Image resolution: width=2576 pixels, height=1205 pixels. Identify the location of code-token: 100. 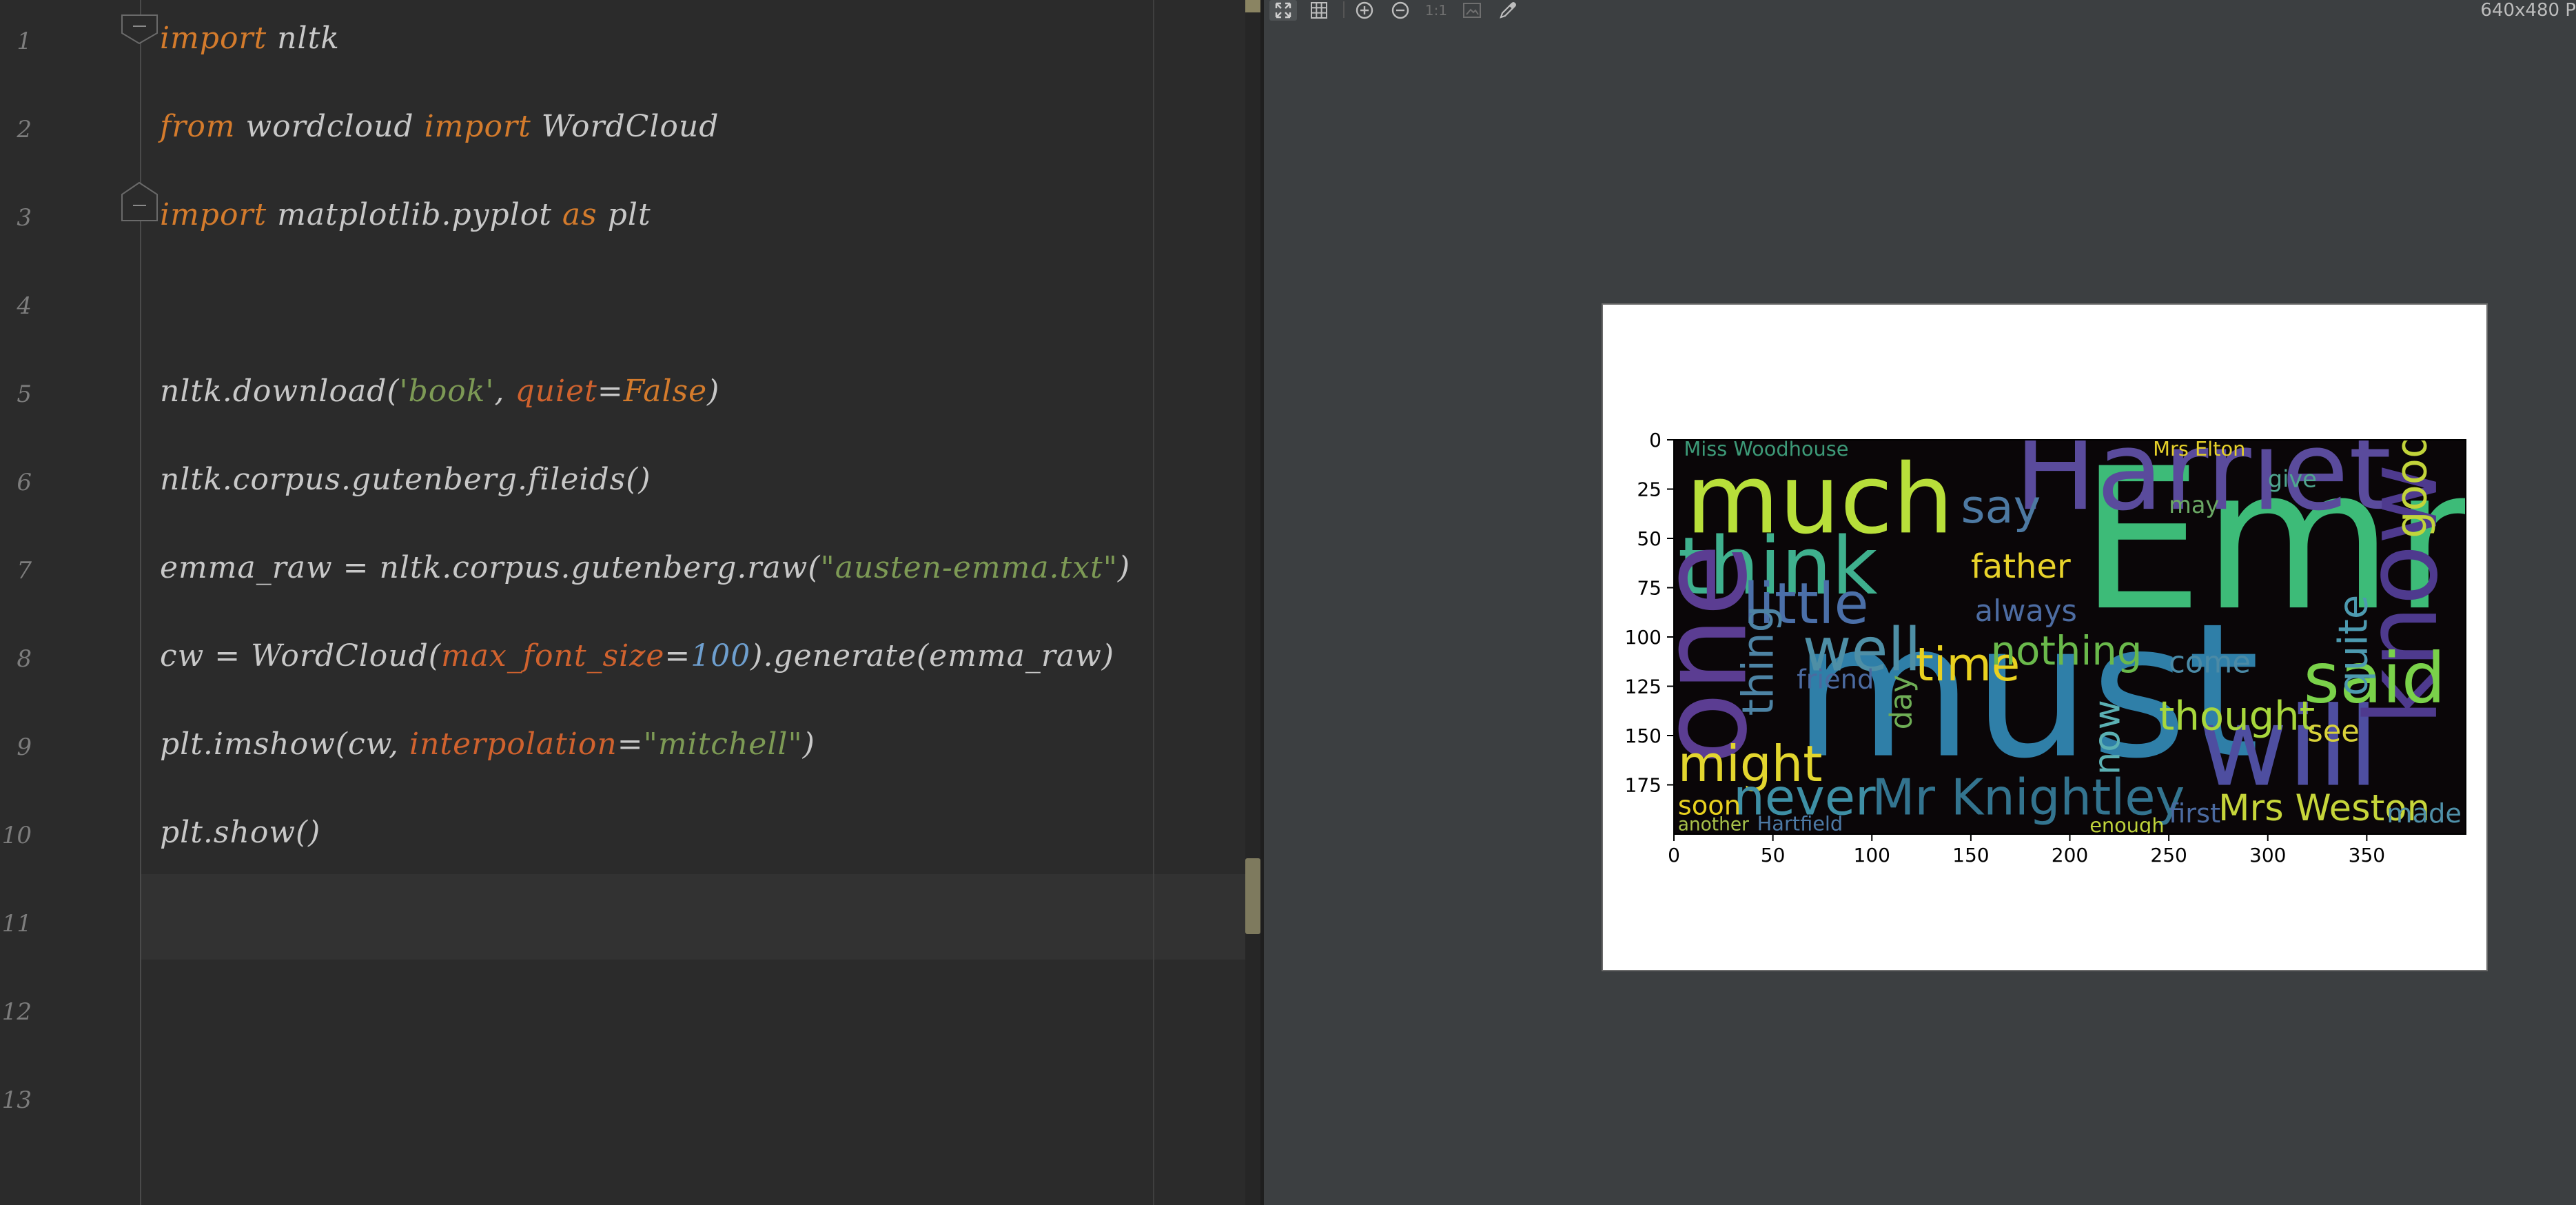
(721, 656).